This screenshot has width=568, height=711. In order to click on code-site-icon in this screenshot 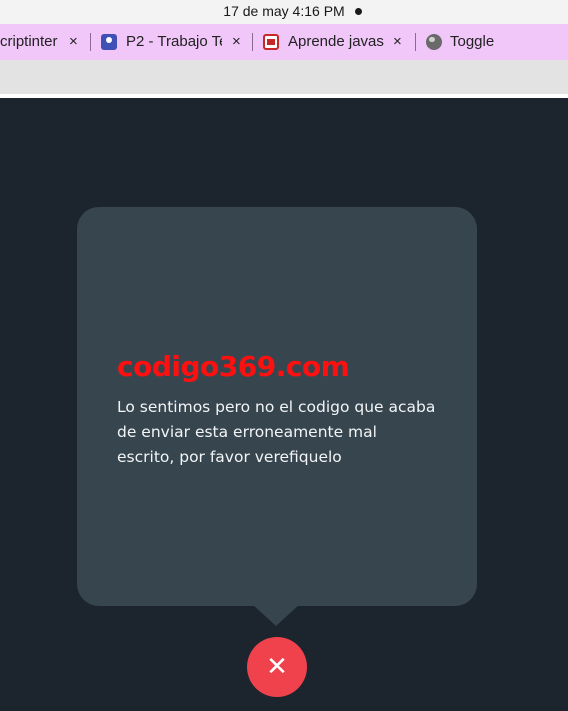, I will do `click(271, 42)`.